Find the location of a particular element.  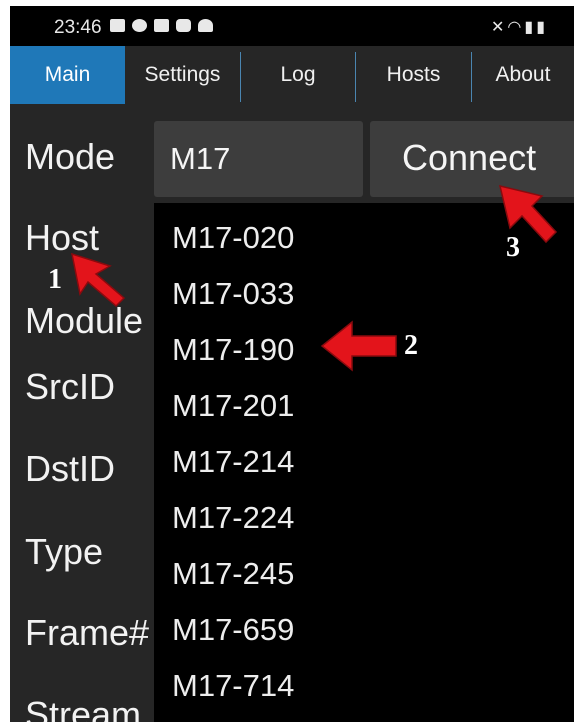

arrow-1-icon is located at coordinates (98, 280).